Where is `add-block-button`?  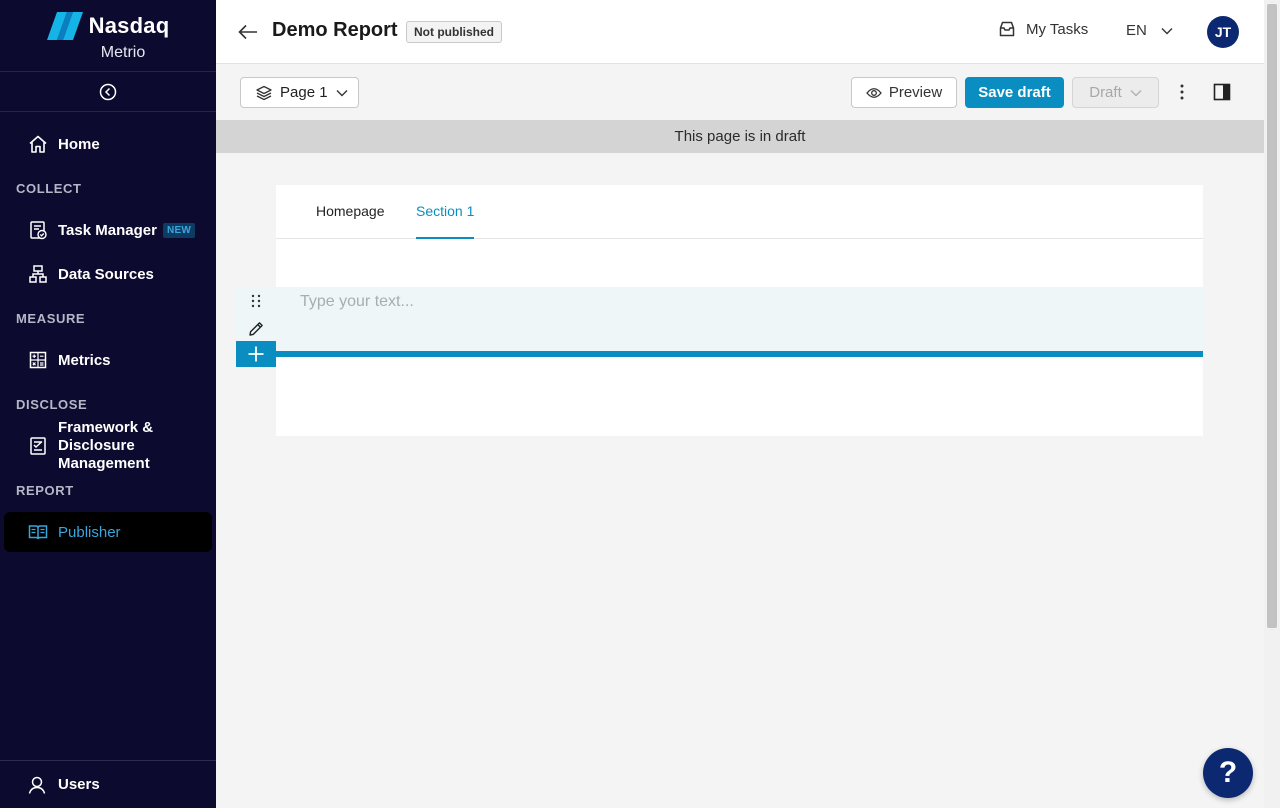
add-block-button is located at coordinates (256, 354).